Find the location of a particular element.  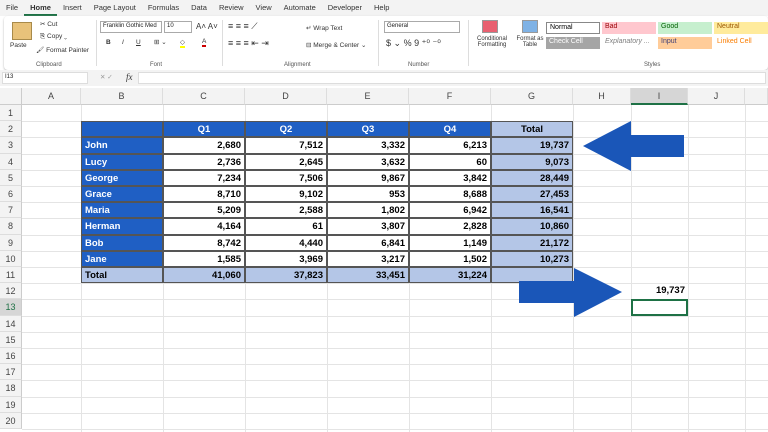

row-header-3: 3 is located at coordinates (11, 145).